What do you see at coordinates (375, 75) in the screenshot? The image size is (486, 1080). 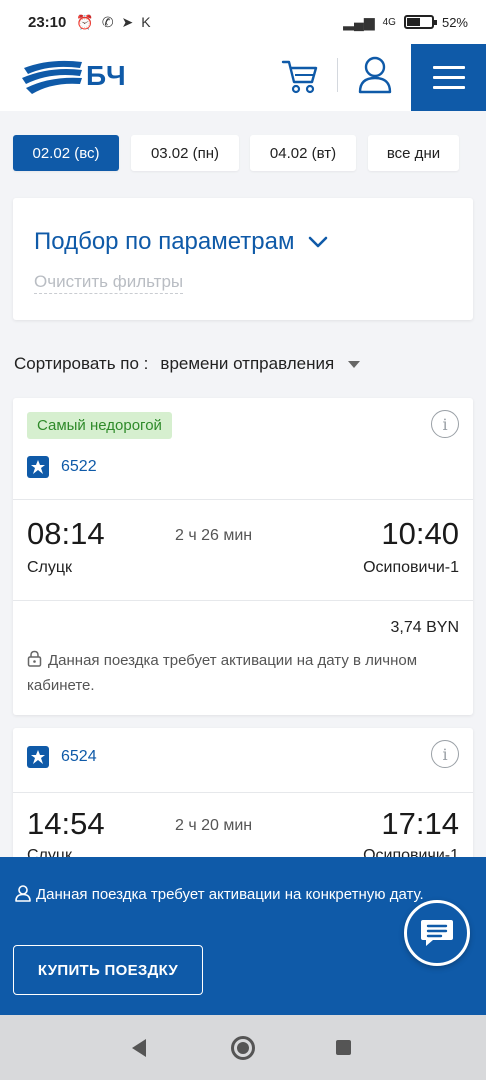 I see `user-icon` at bounding box center [375, 75].